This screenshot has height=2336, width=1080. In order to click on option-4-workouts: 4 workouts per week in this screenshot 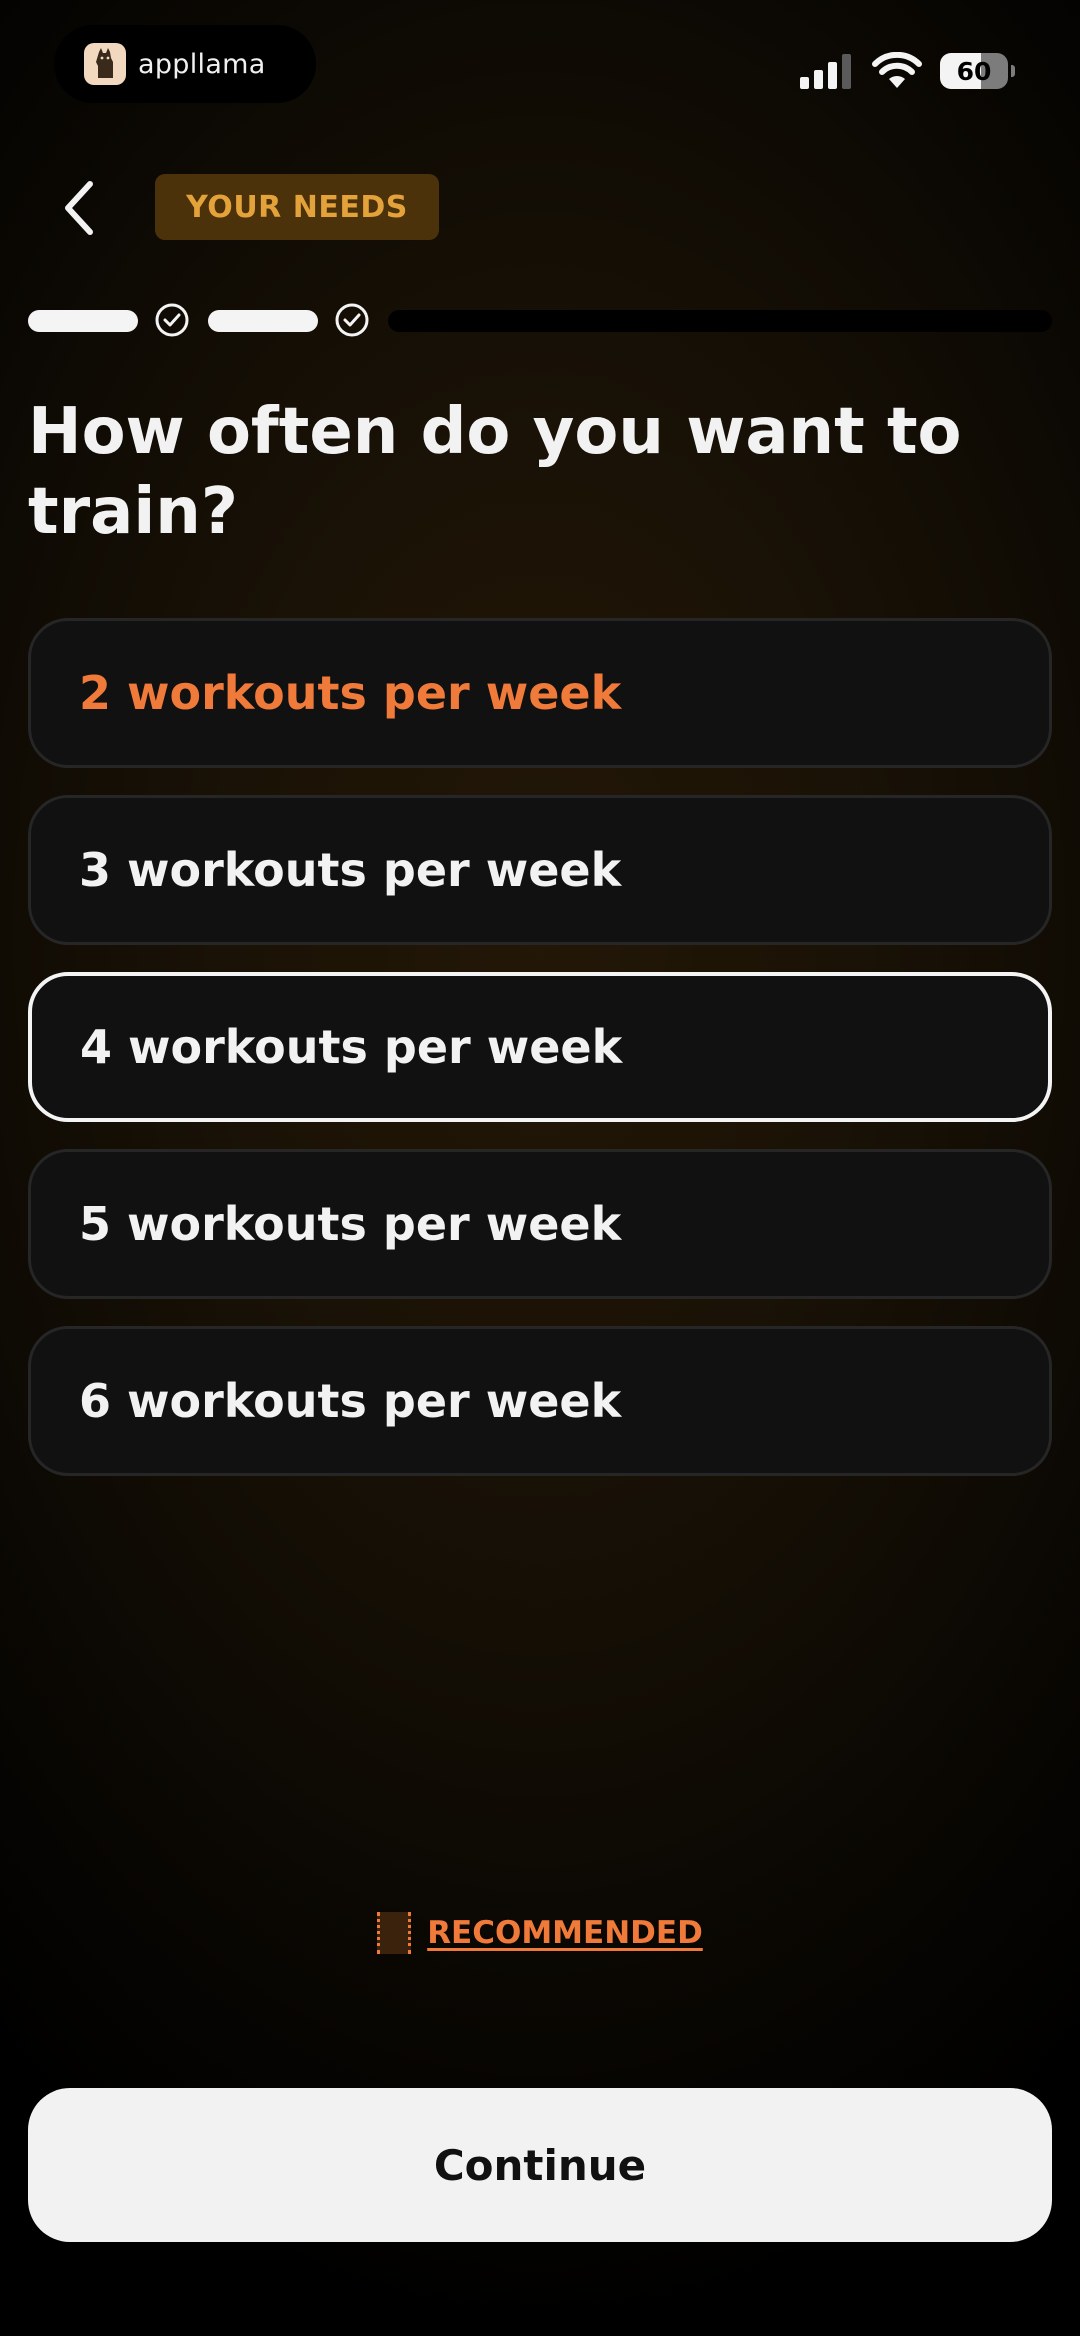, I will do `click(540, 1047)`.